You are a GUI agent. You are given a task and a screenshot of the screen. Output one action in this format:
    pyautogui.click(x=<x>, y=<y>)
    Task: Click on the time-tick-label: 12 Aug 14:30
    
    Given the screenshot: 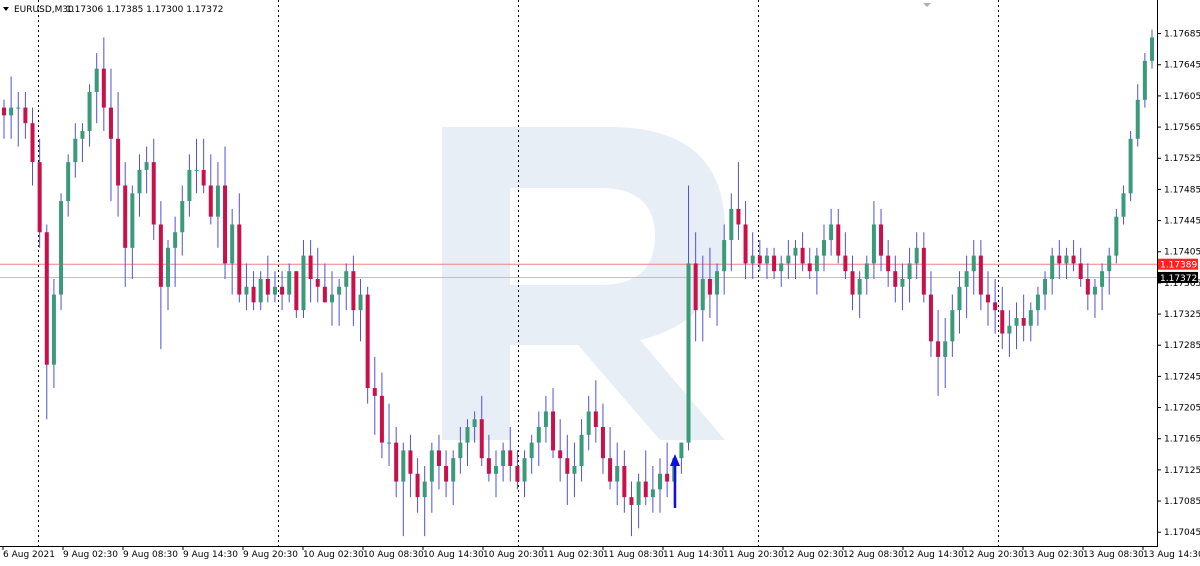 What is the action you would take?
    pyautogui.click(x=933, y=555)
    